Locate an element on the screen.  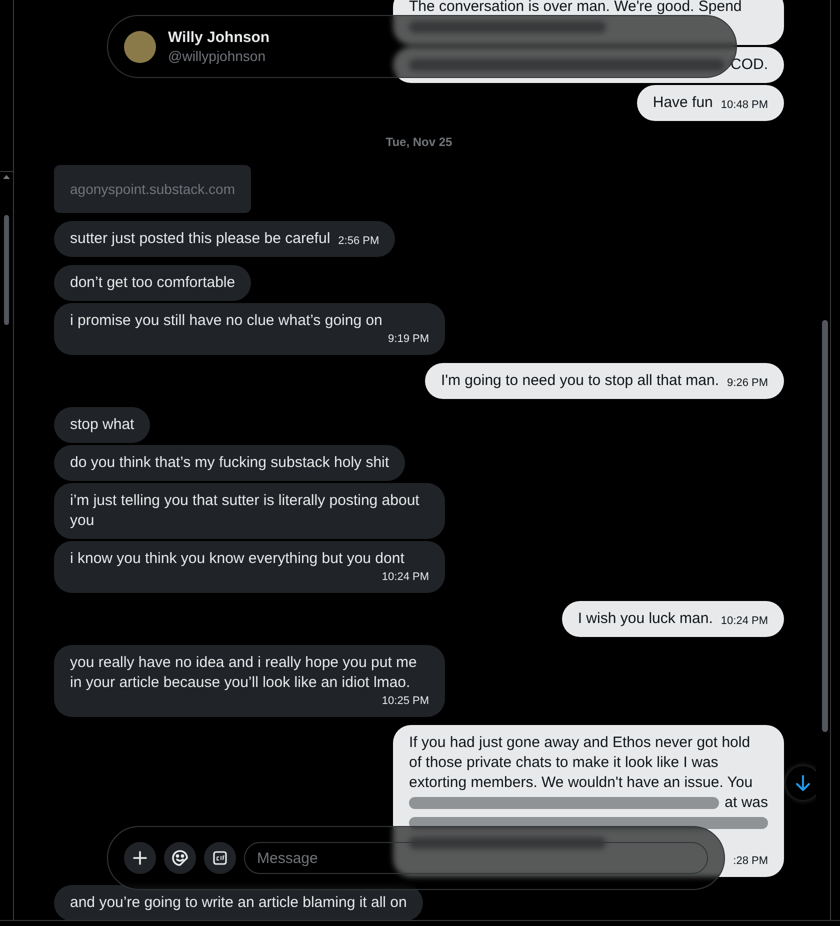
scroll-down-button is located at coordinates (801, 783).